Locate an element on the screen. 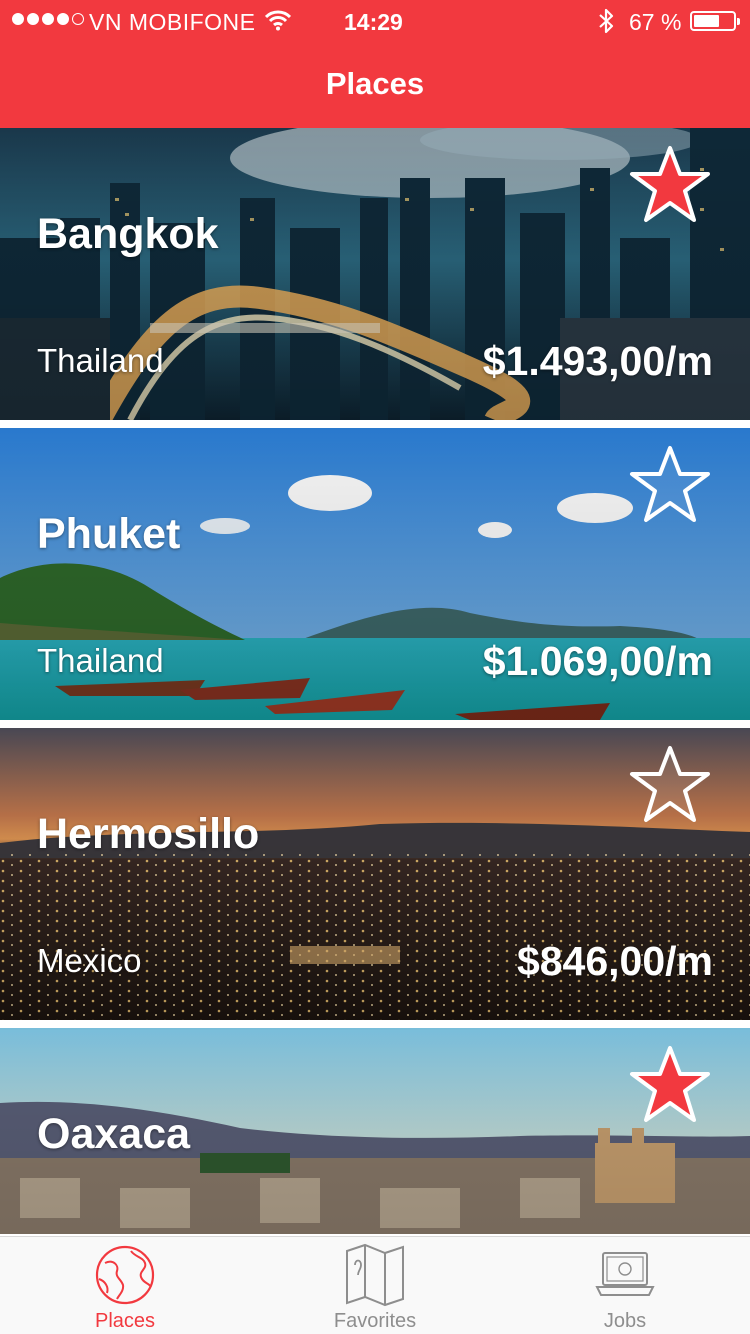 This screenshot has height=1334, width=750. tab-label: Places is located at coordinates (125, 1321).